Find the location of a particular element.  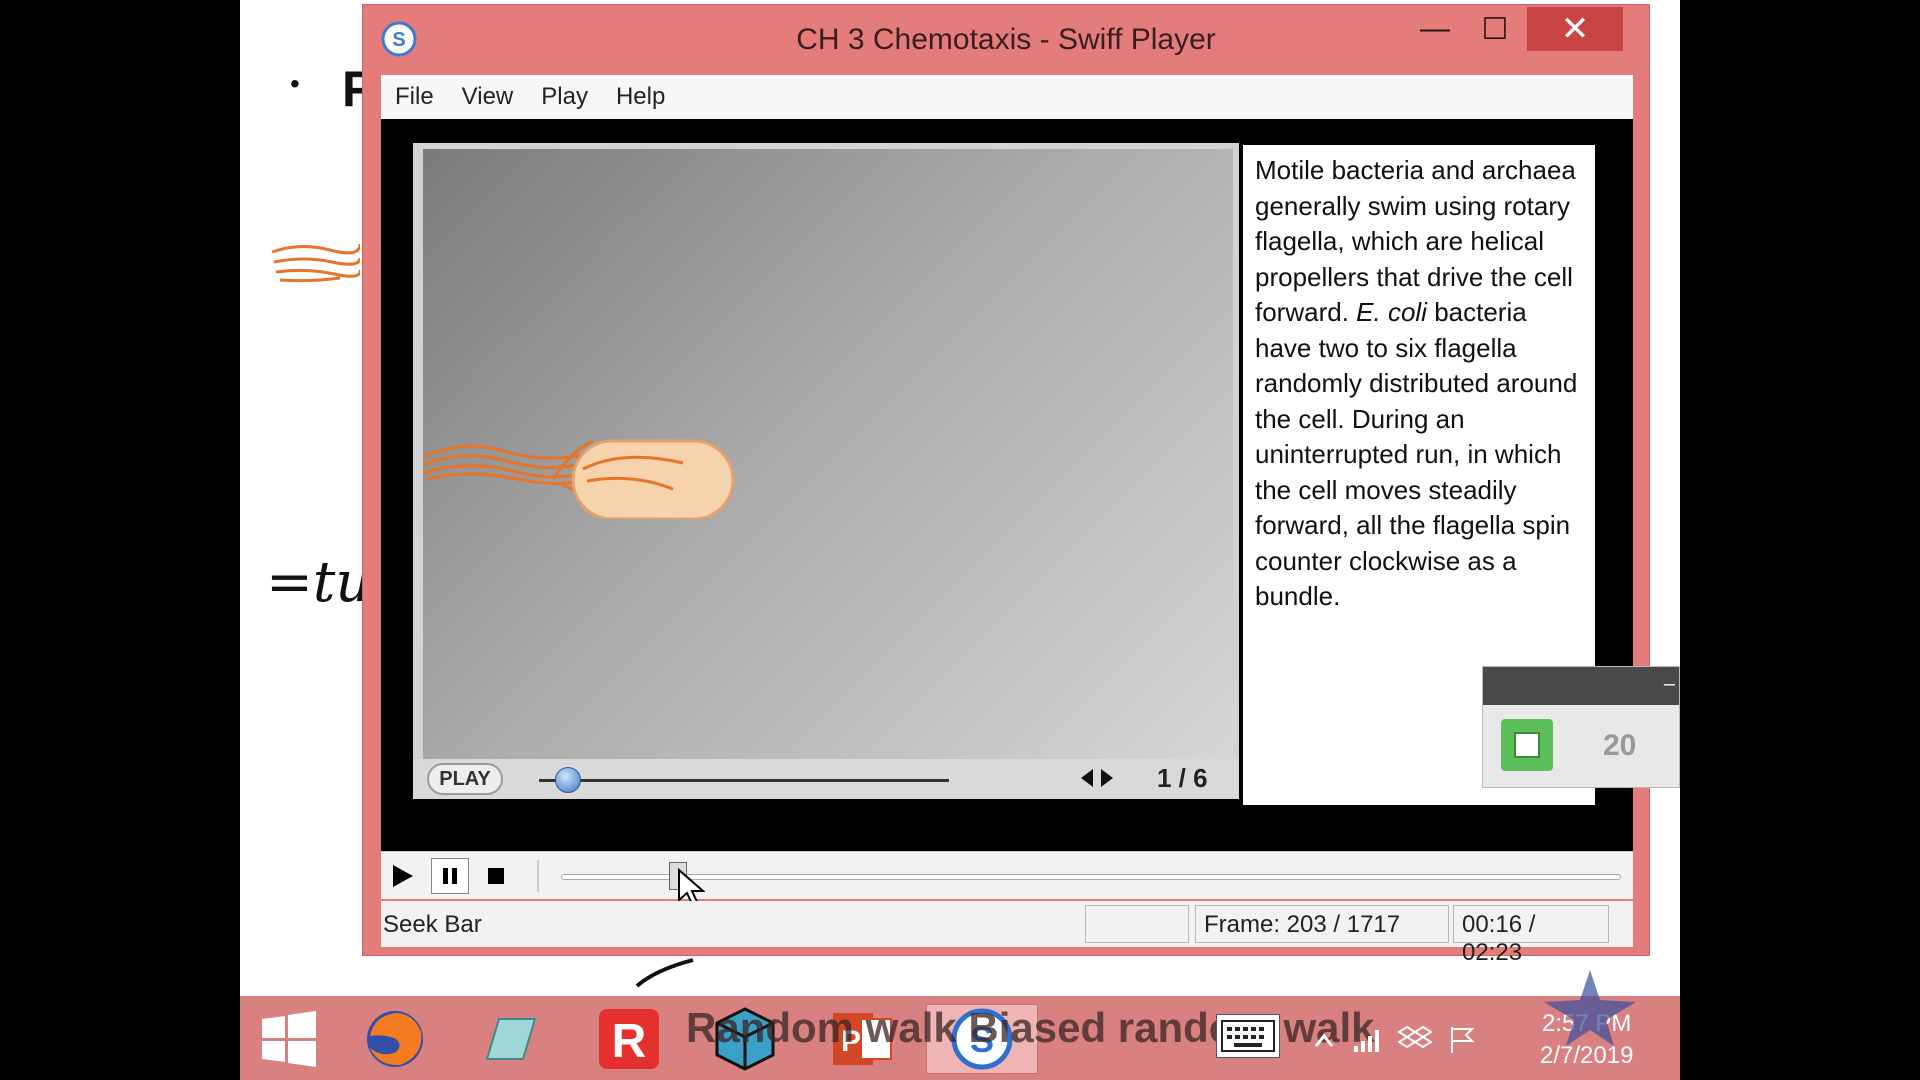

flag-icon is located at coordinates (1463, 1040).